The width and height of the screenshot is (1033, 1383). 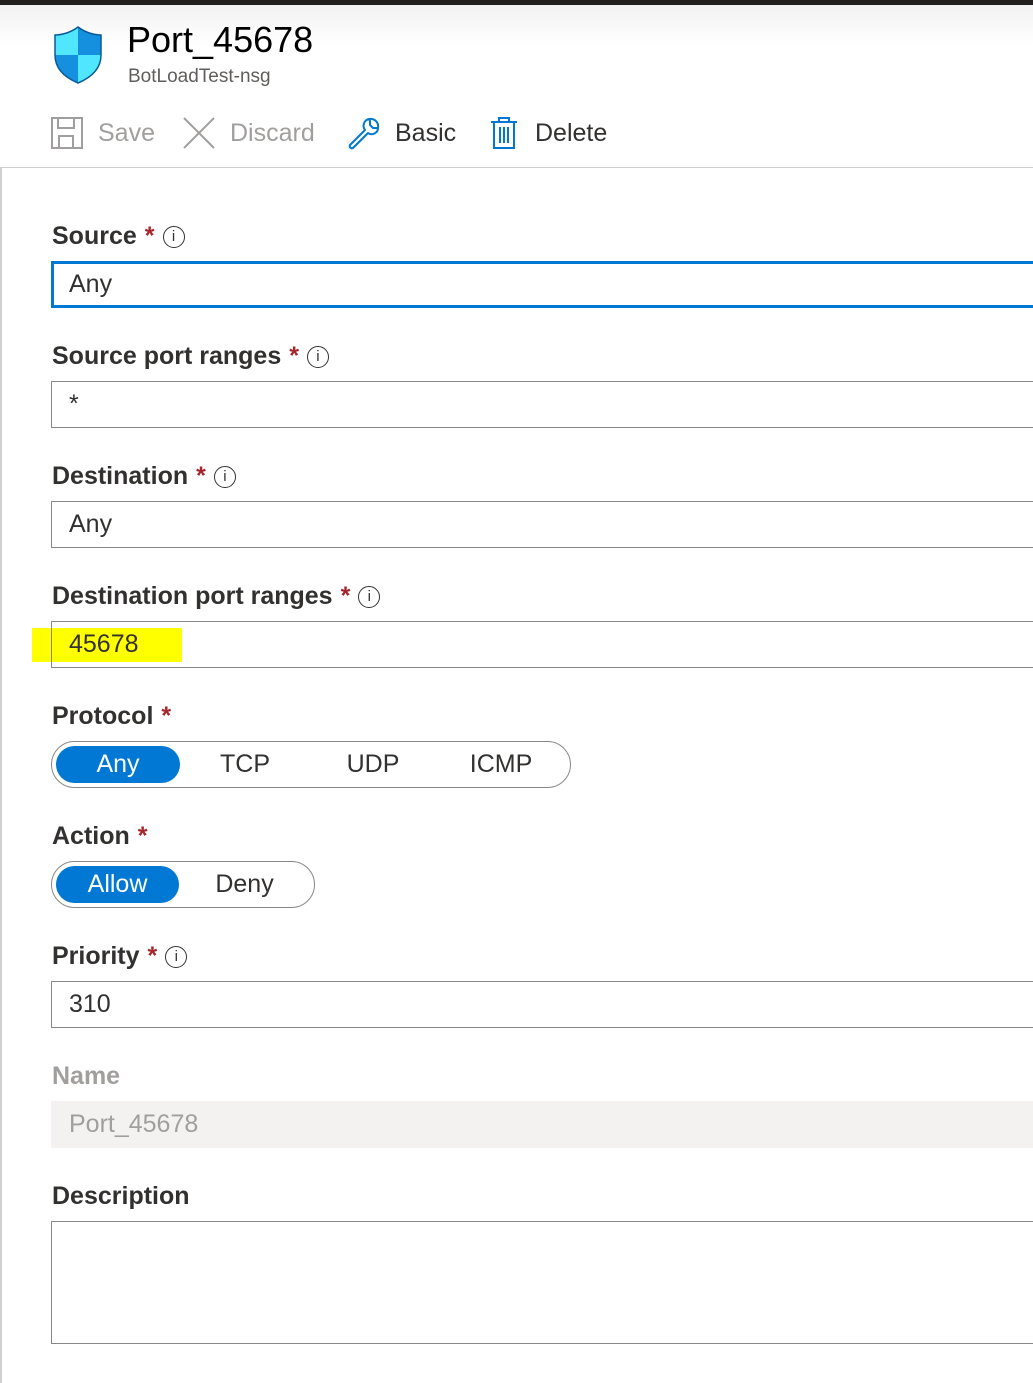 What do you see at coordinates (118, 764) in the screenshot?
I see `protocol-option-any: Any` at bounding box center [118, 764].